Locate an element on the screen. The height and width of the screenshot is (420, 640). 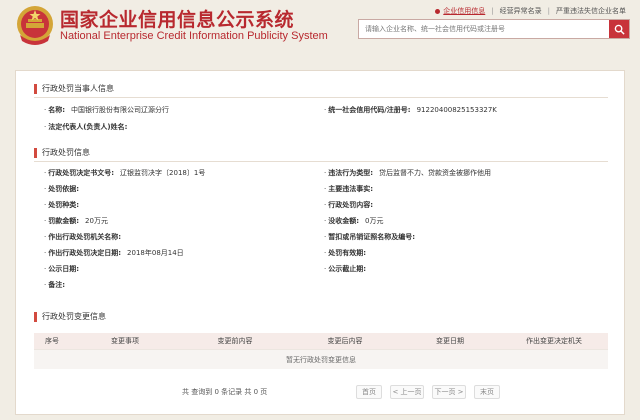
field-label: 行政处罚内容: is located at coordinates (351, 205).